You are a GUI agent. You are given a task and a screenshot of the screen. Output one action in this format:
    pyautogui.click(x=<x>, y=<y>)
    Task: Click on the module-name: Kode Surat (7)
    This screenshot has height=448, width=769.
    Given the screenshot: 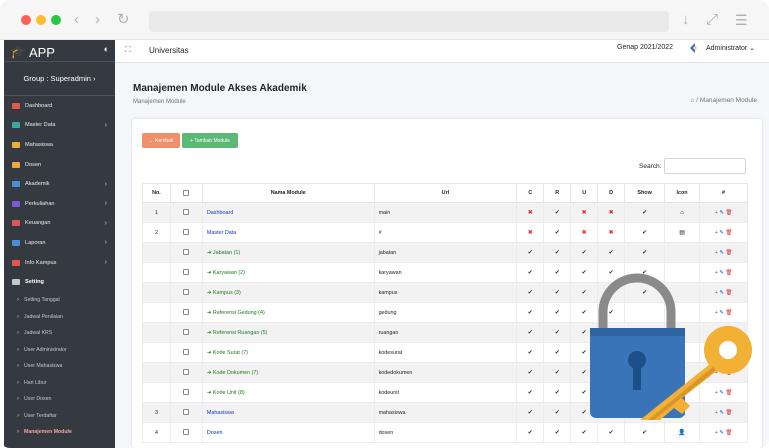 What is the action you would take?
    pyautogui.click(x=230, y=353)
    